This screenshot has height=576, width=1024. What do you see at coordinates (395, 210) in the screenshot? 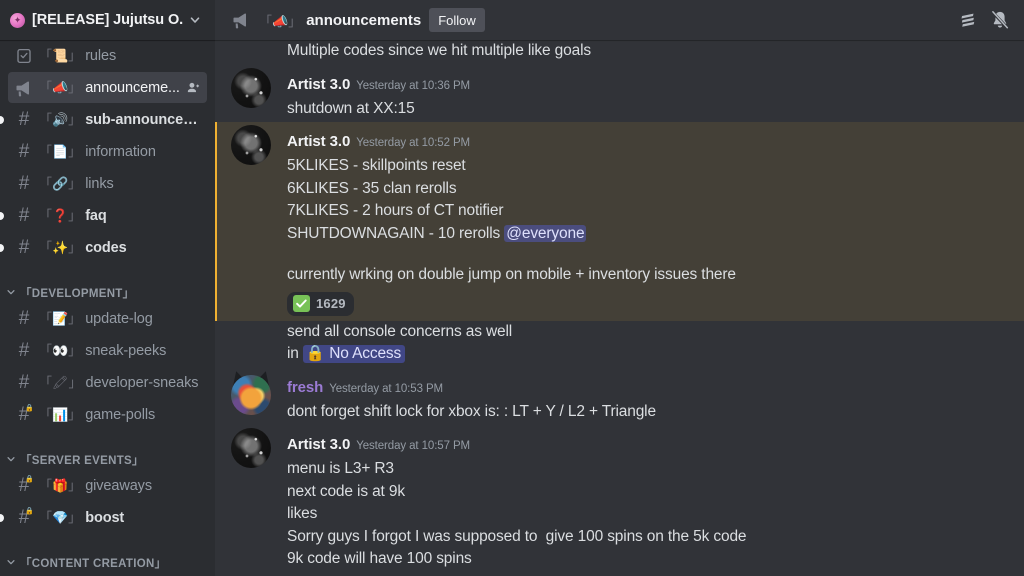
I see `message-line: 7KLIKES - 2 hours of CT notifier` at bounding box center [395, 210].